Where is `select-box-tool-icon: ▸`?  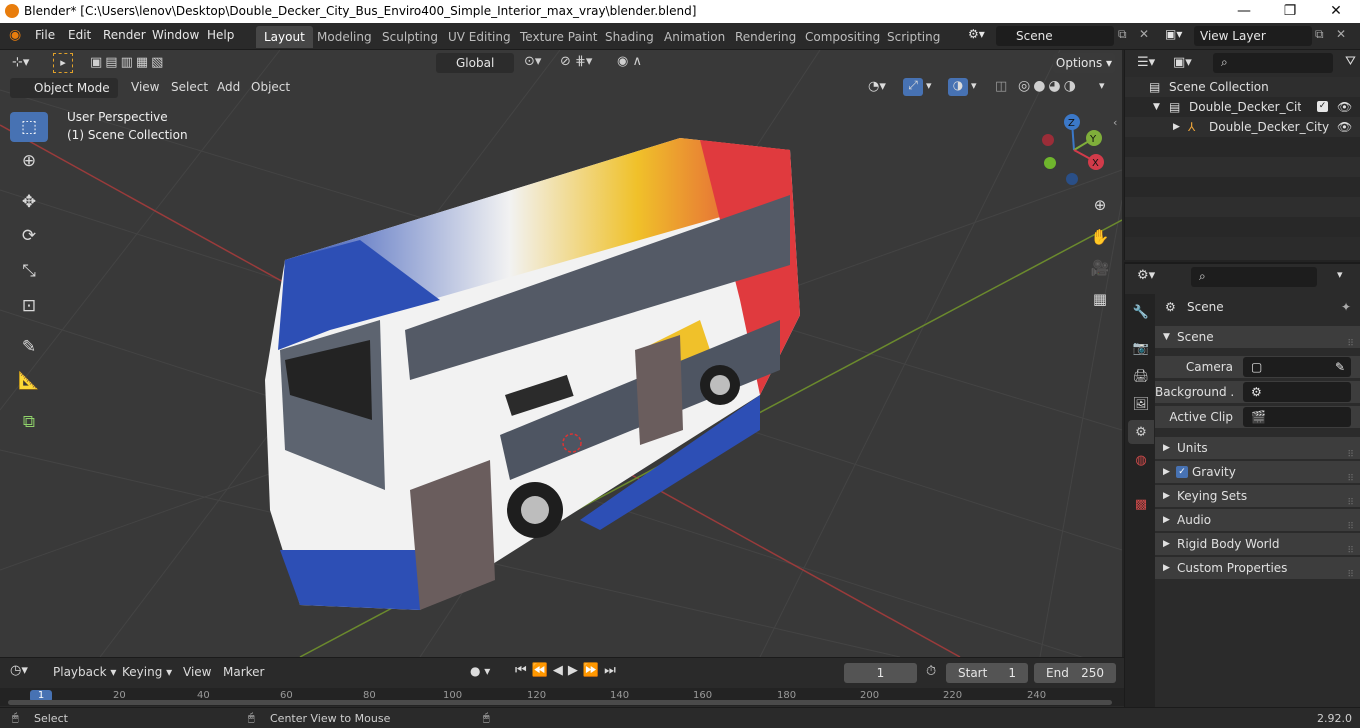 select-box-tool-icon: ▸ is located at coordinates (63, 63).